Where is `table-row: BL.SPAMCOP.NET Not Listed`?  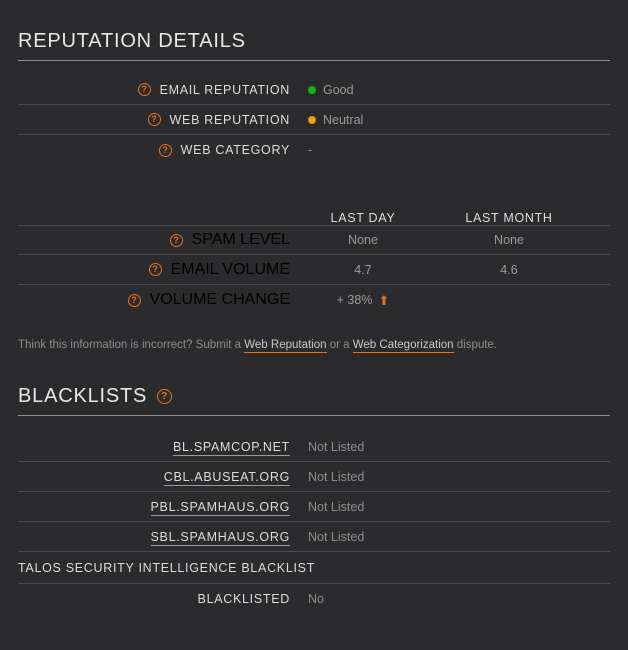 table-row: BL.SPAMCOP.NET Not Listed is located at coordinates (314, 447).